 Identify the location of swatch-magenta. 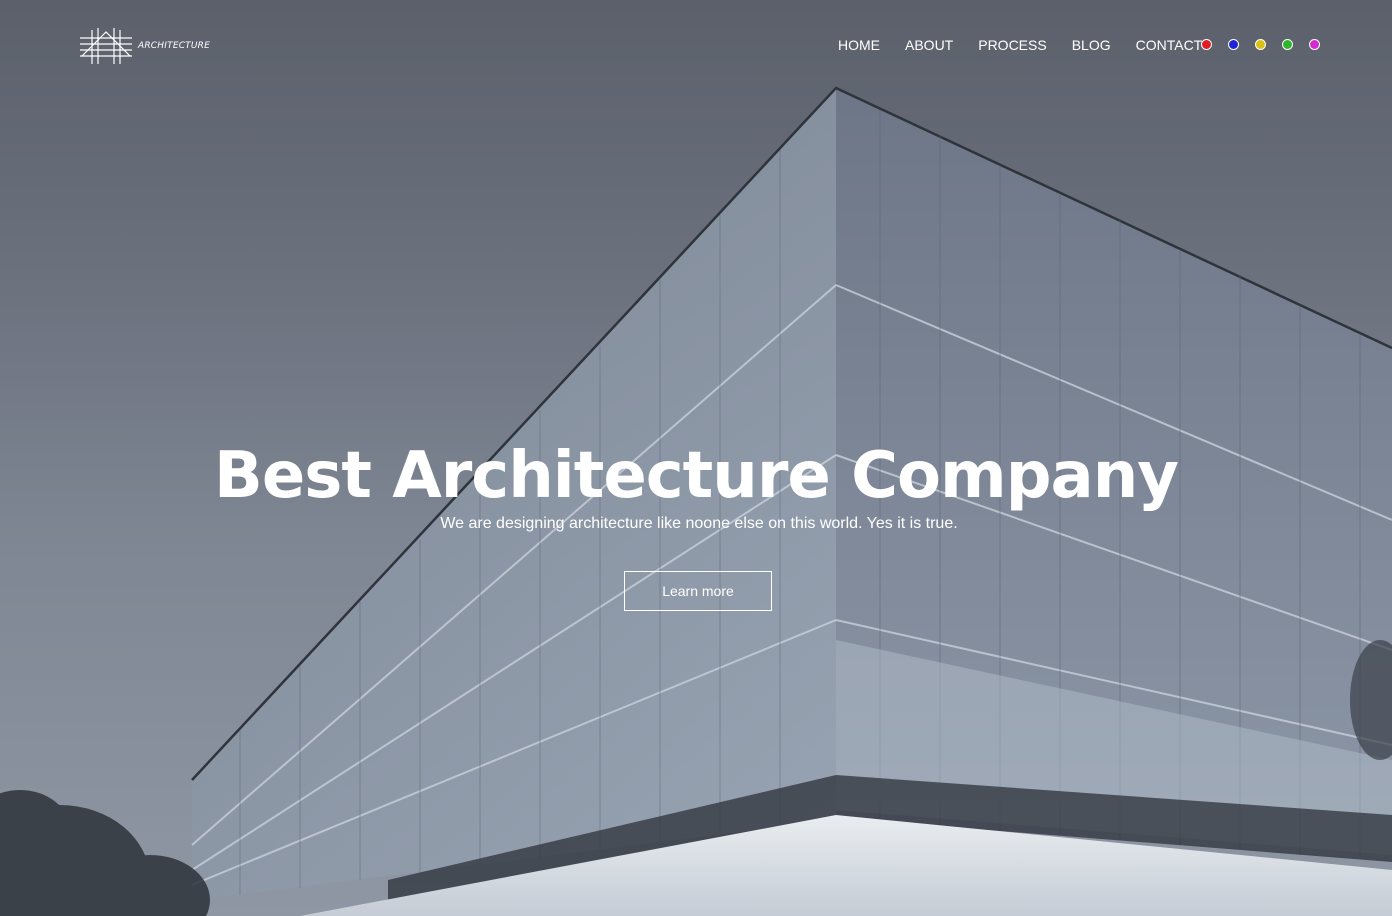
(1314, 44).